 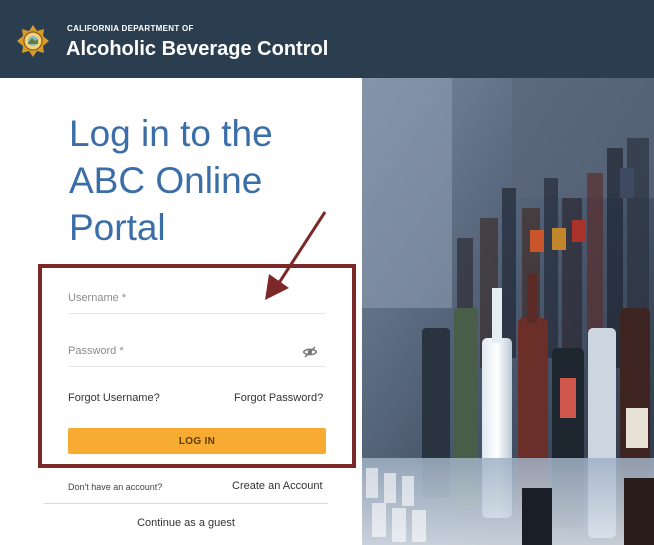 I want to click on title-line-2: ABC Online, so click(x=166, y=180).